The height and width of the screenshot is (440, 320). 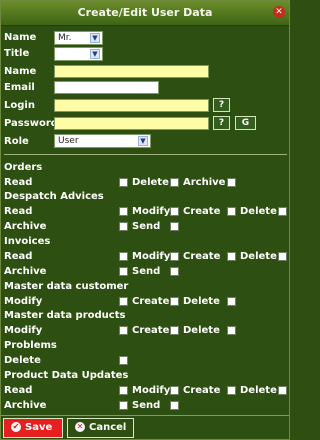 What do you see at coordinates (123, 390) in the screenshot?
I see `updates-read-checkbox` at bounding box center [123, 390].